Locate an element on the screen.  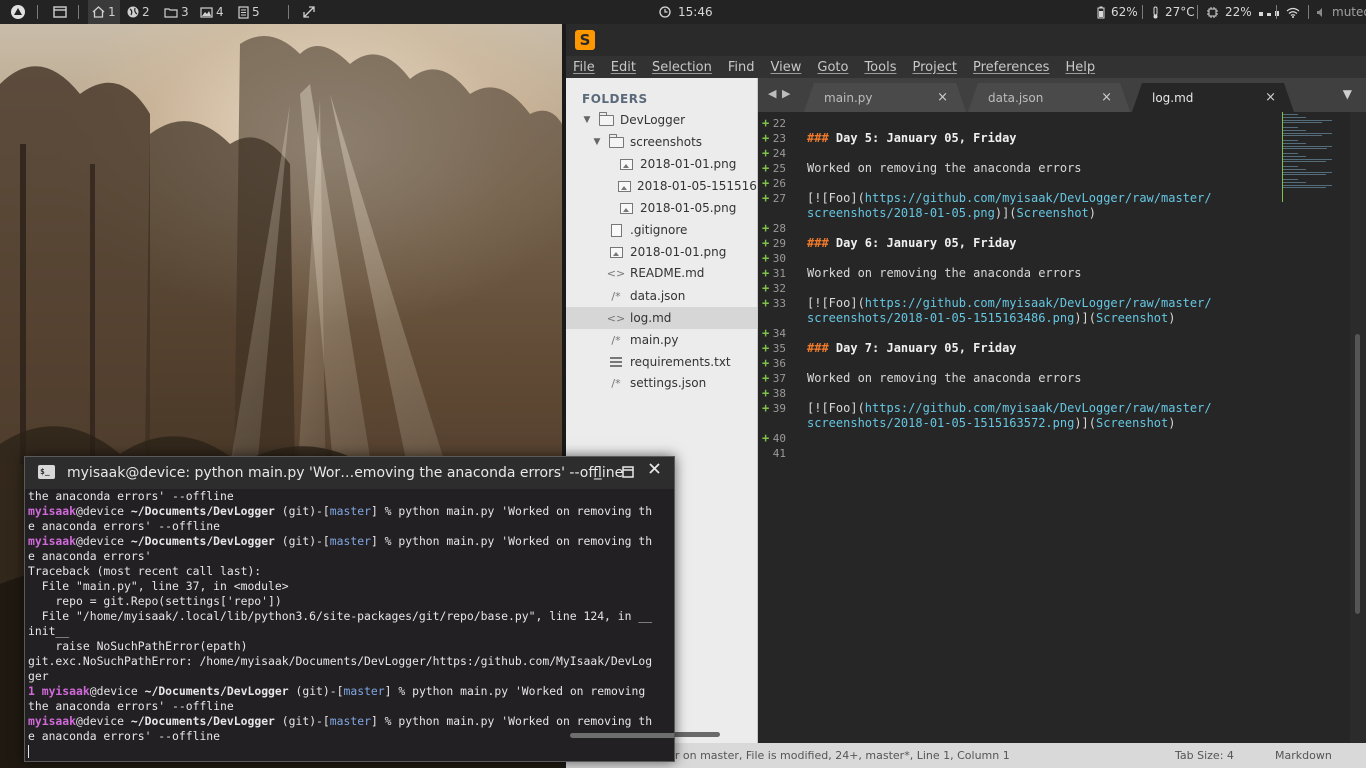
close-icon is located at coordinates (654, 470).